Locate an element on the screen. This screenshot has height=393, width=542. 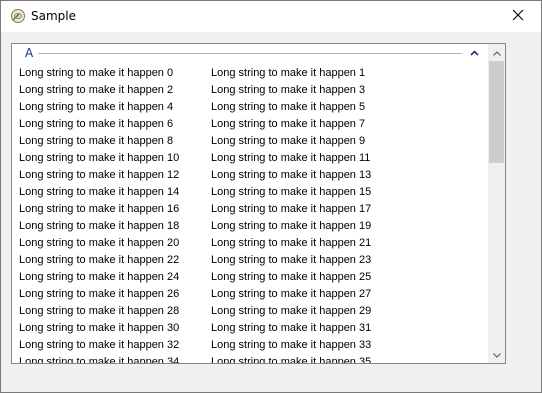
list-item: Long string to make it happen 9 is located at coordinates (288, 141).